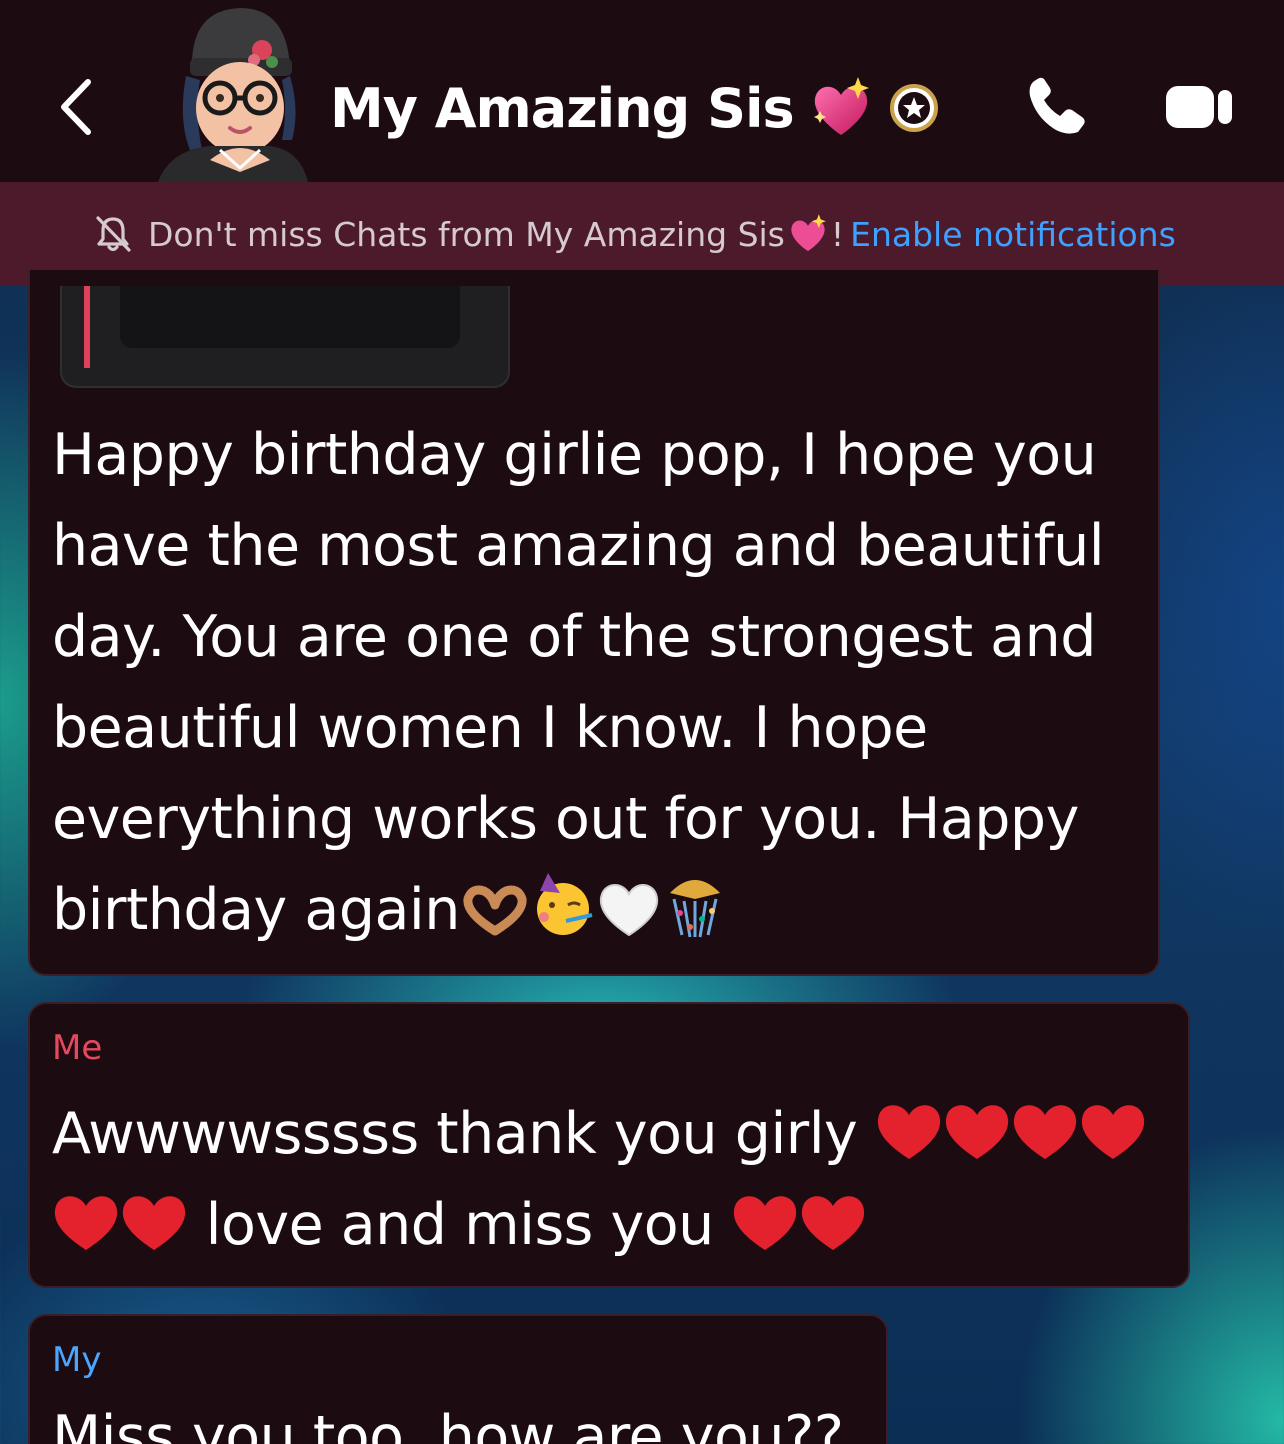 The width and height of the screenshot is (1284, 1444). Describe the element at coordinates (914, 108) in the screenshot. I see `star-badge-icon` at that location.